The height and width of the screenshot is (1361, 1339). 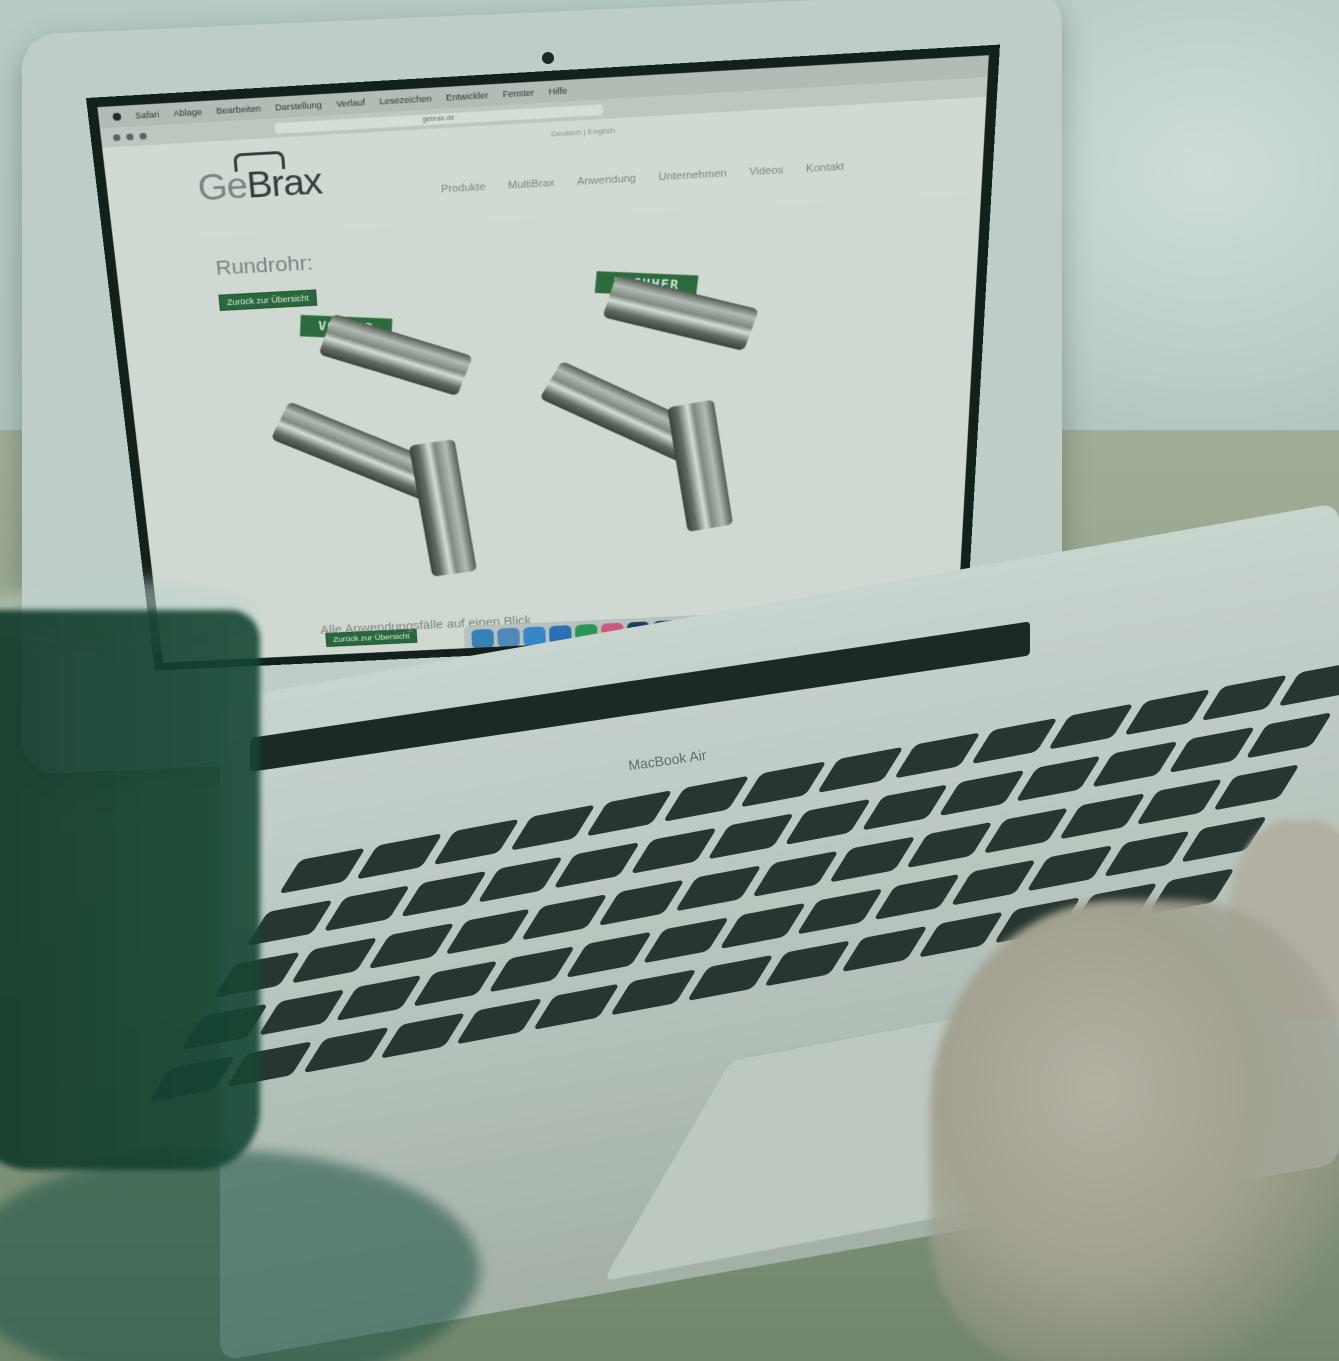 What do you see at coordinates (692, 175) in the screenshot?
I see `nav-item-unternehmen: Unternehmen` at bounding box center [692, 175].